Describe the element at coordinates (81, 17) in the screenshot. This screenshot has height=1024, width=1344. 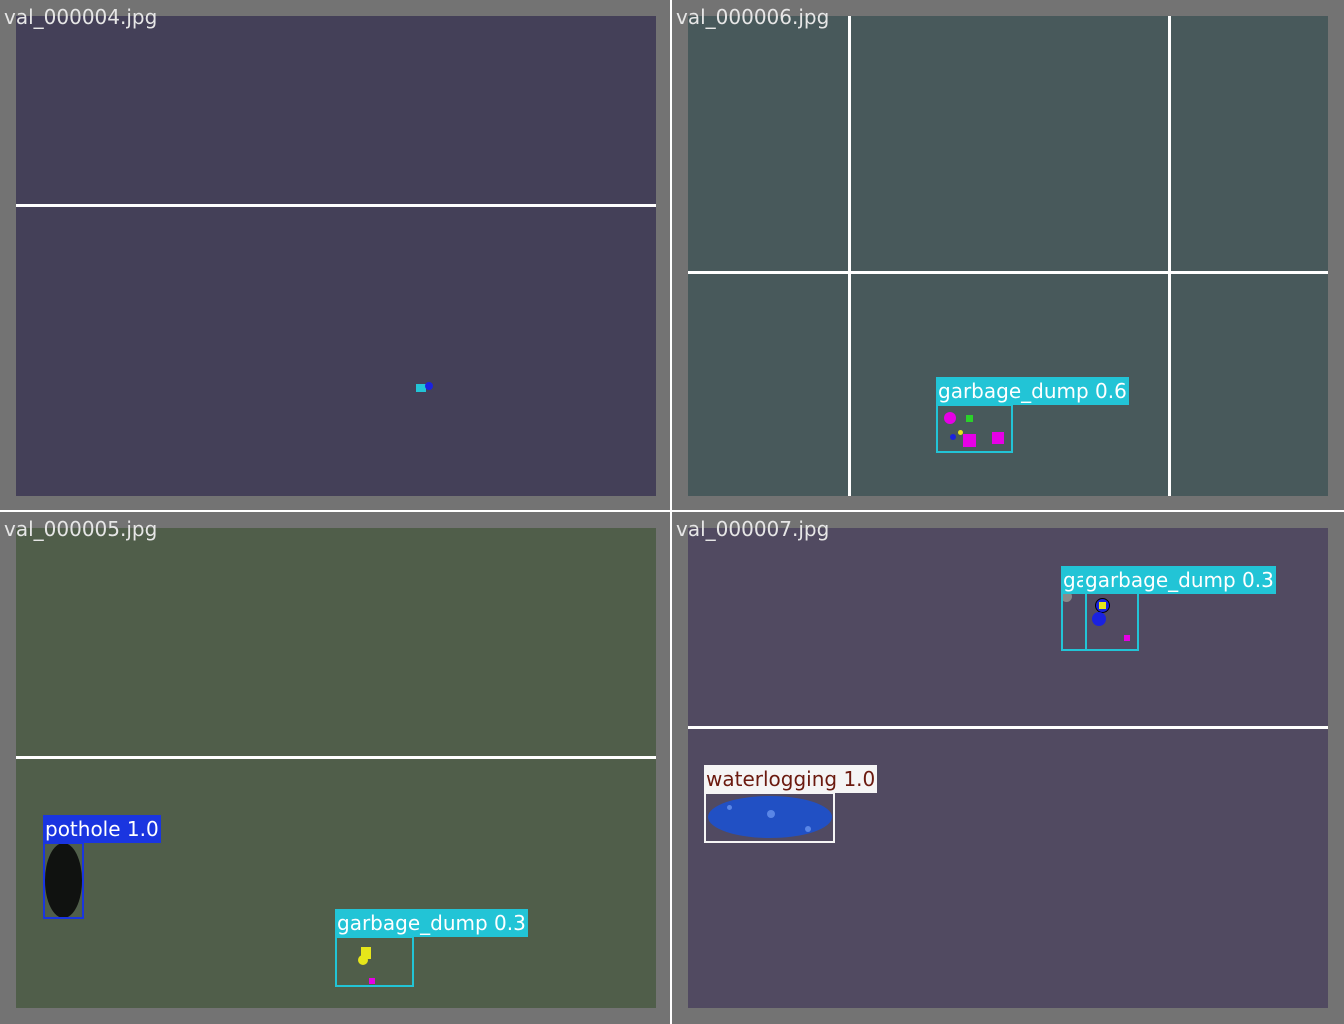
I see `filename-label: val_000004.jpg` at that location.